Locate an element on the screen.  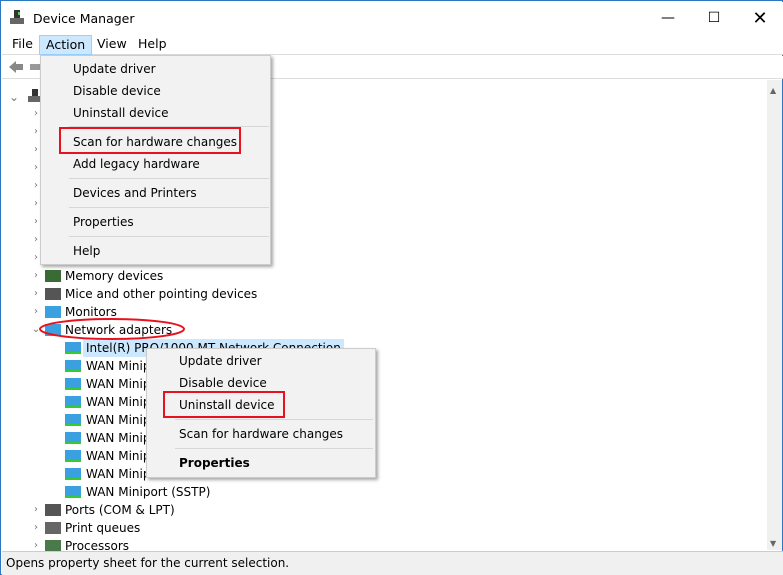
tree-category: Print queues is located at coordinates (102, 528).